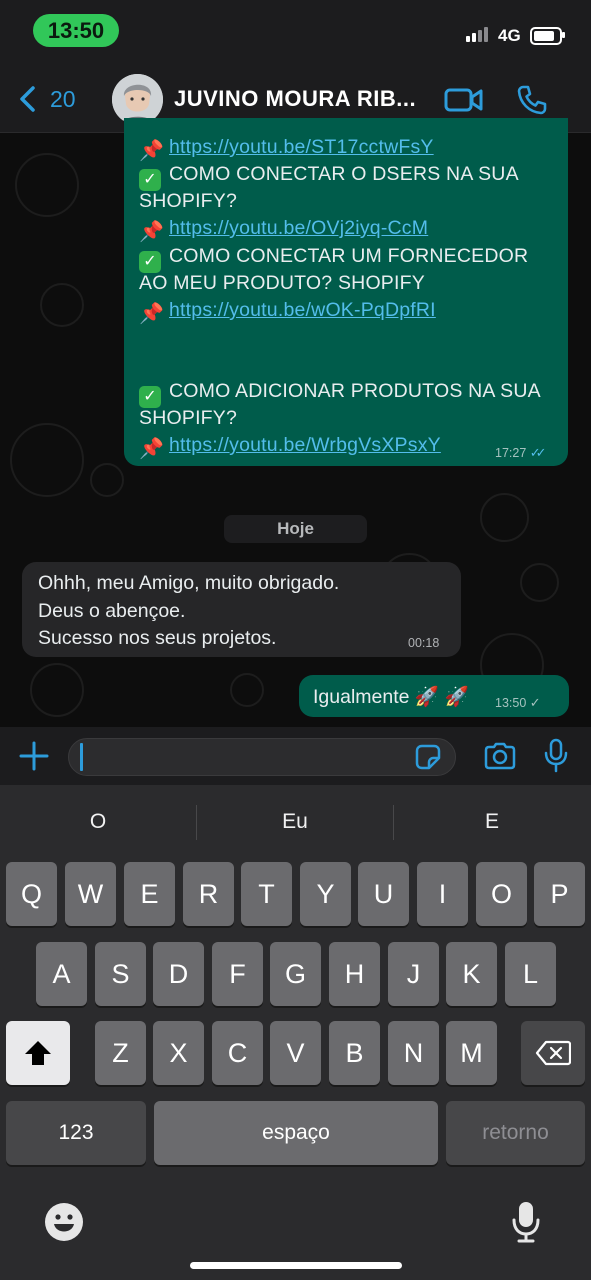  I want to click on double-check-icon: ✓✓, so click(538, 452).